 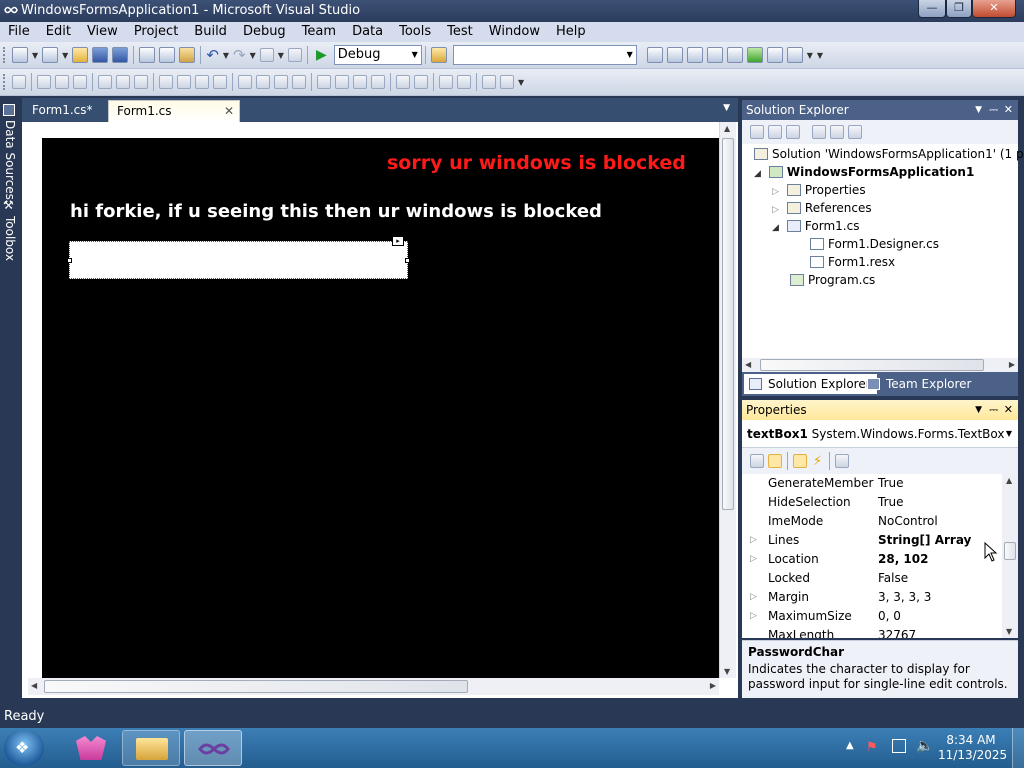 I want to click on categorized-icon, so click(x=757, y=461).